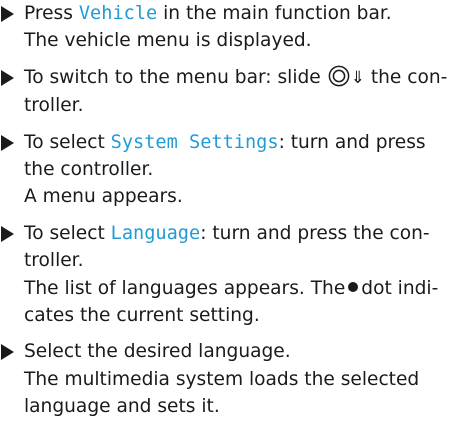 The height and width of the screenshot is (421, 462). Describe the element at coordinates (89, 170) in the screenshot. I see `step-3-line-2: the controller.` at that location.